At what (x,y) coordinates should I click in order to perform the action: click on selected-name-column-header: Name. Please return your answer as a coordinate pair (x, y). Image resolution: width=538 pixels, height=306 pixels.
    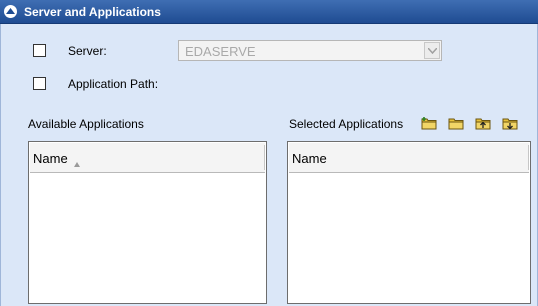
    Looking at the image, I should click on (409, 158).